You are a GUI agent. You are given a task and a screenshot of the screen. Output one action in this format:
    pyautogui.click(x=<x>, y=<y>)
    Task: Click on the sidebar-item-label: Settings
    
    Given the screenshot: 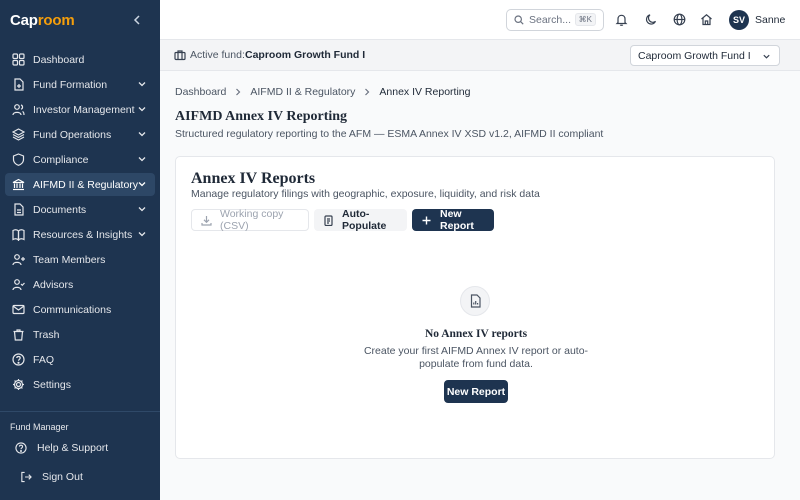 What is the action you would take?
    pyautogui.click(x=52, y=384)
    